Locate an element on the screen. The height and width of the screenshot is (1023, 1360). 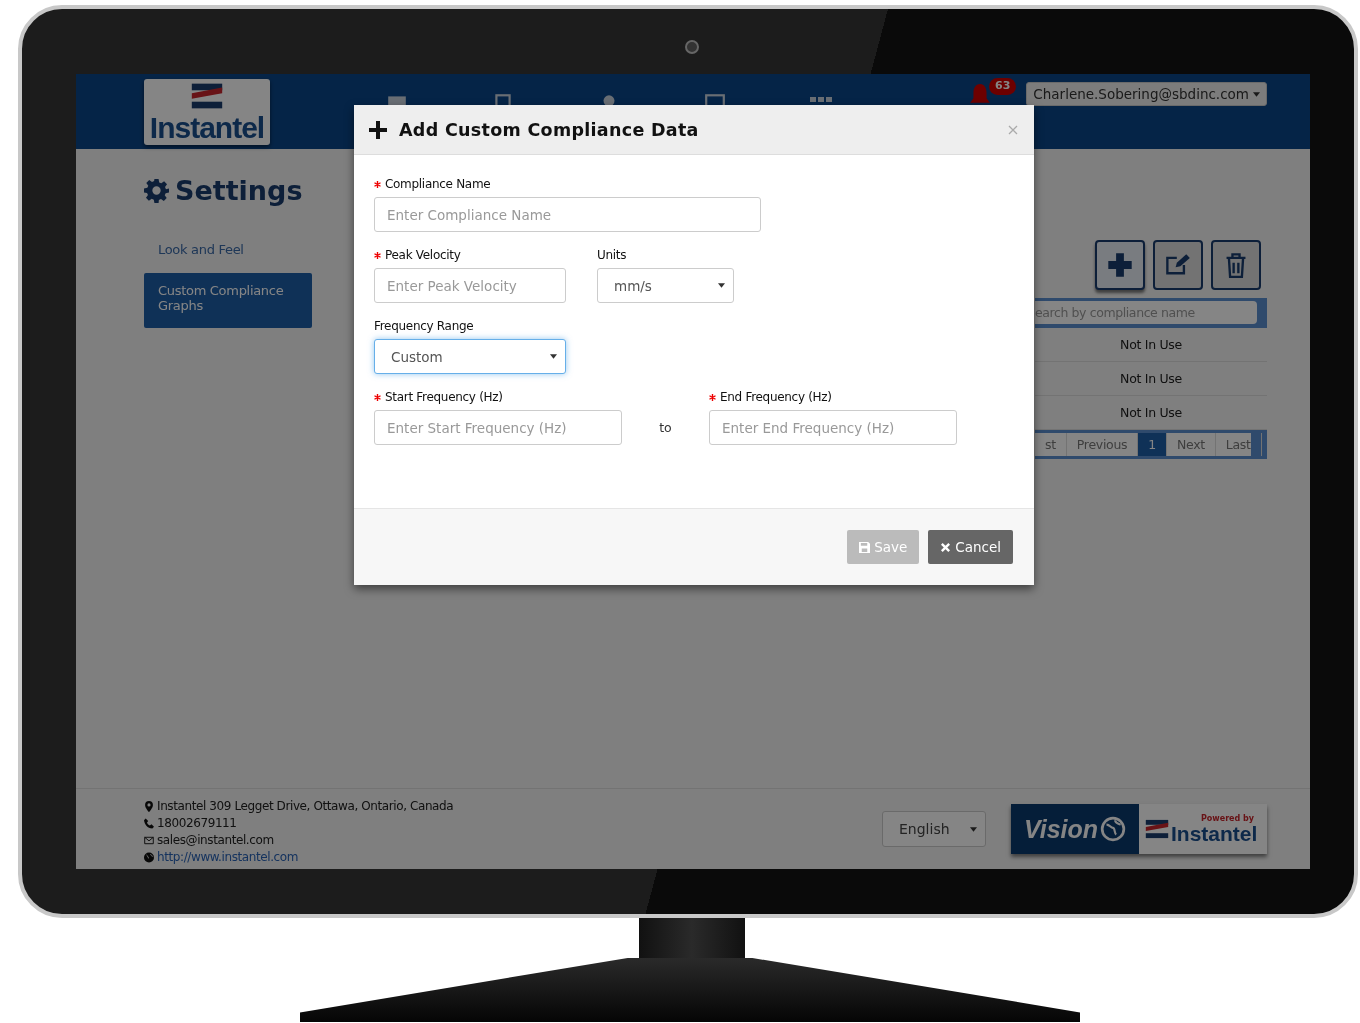
field-label: Units is located at coordinates (612, 255).